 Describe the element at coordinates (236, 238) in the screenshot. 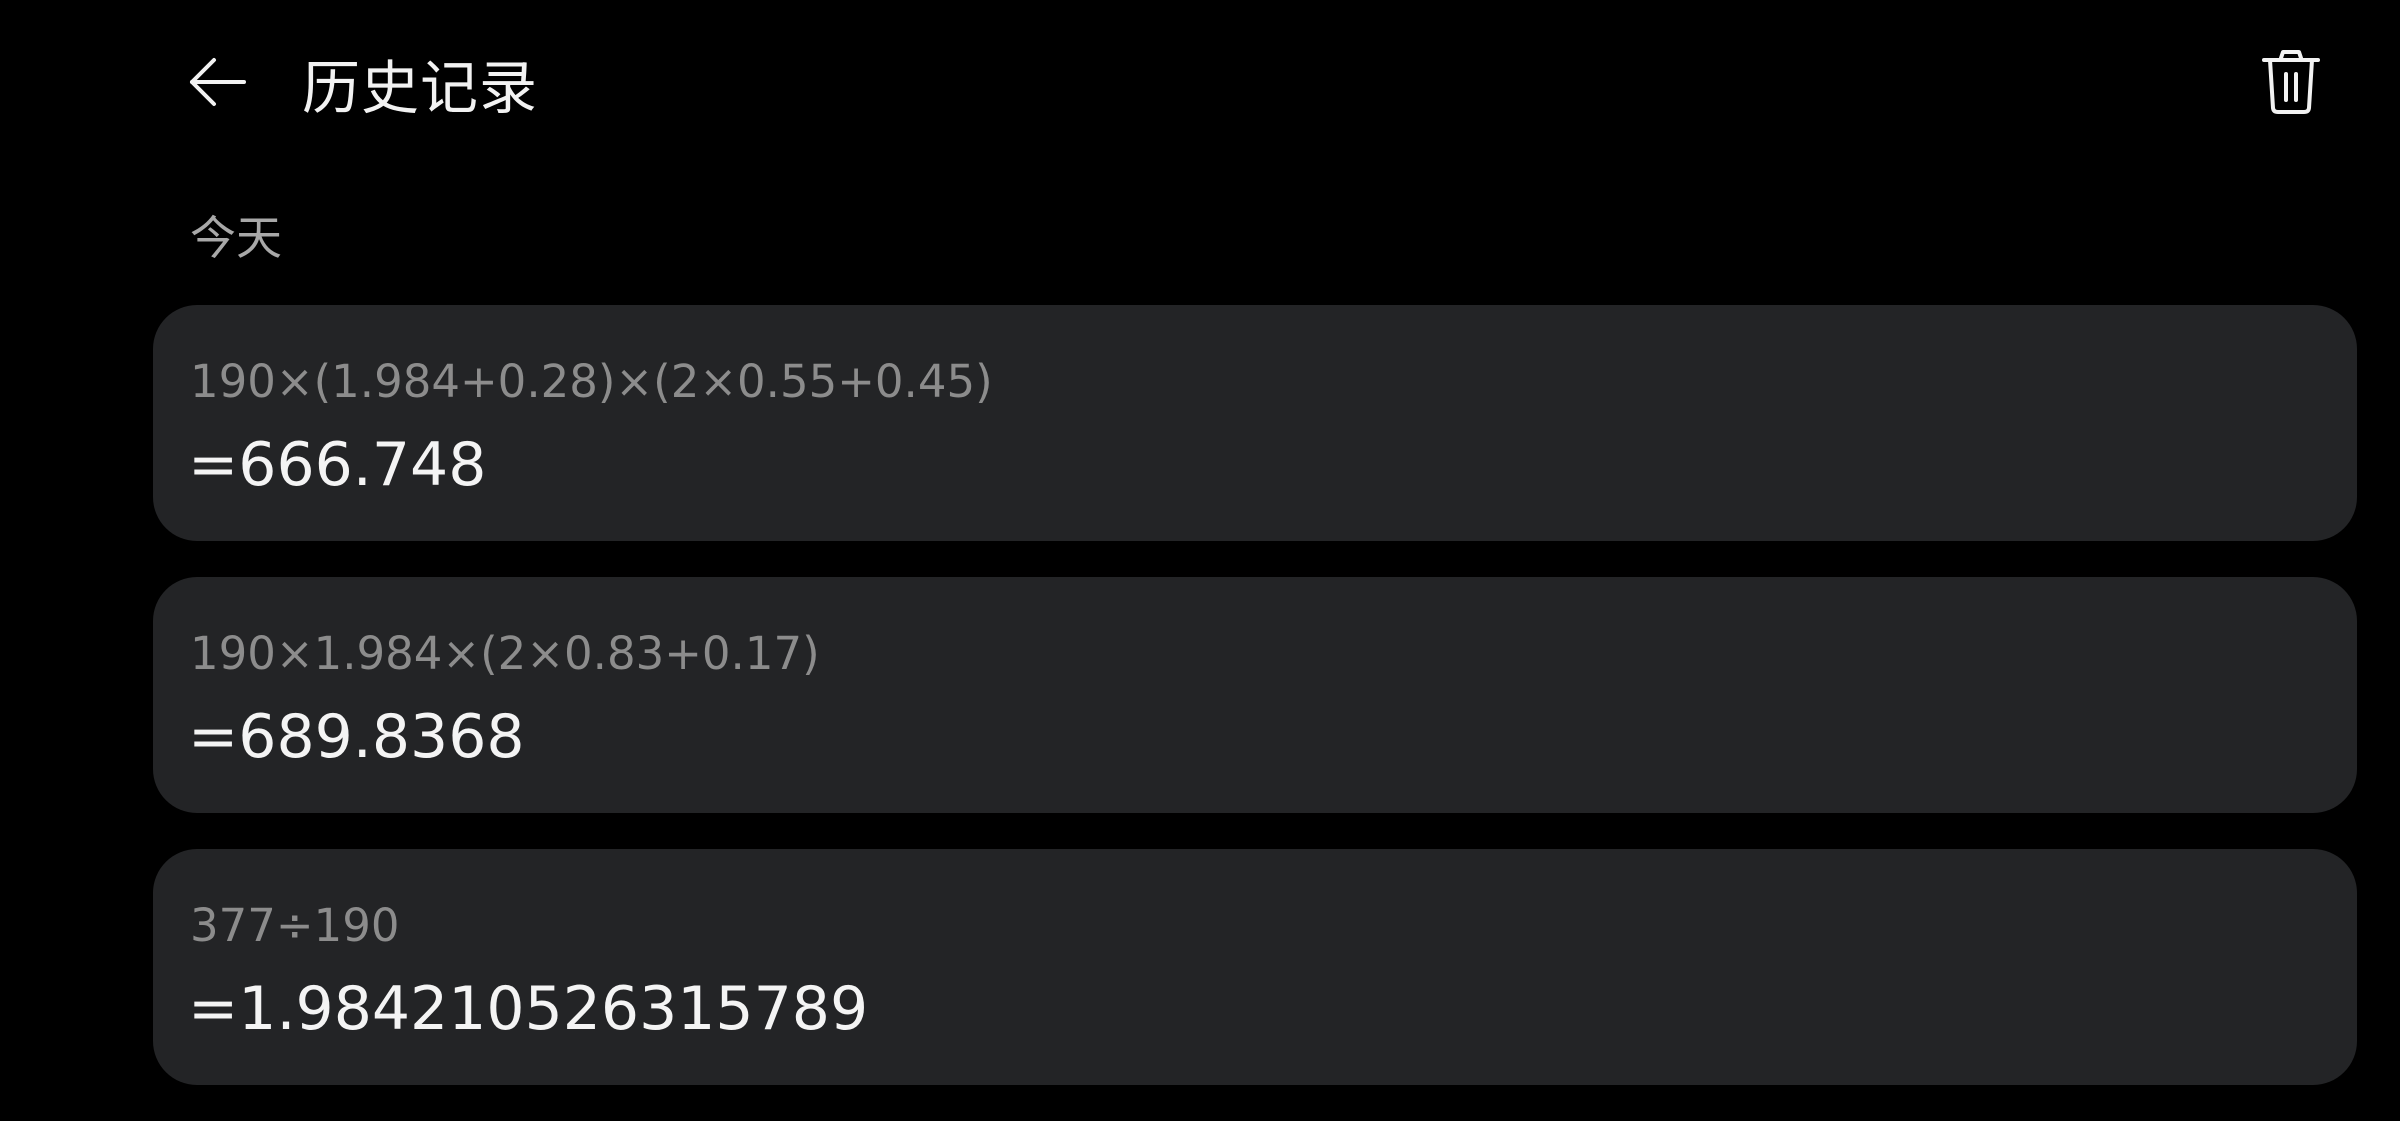

I see `section-label-today: 今天` at that location.